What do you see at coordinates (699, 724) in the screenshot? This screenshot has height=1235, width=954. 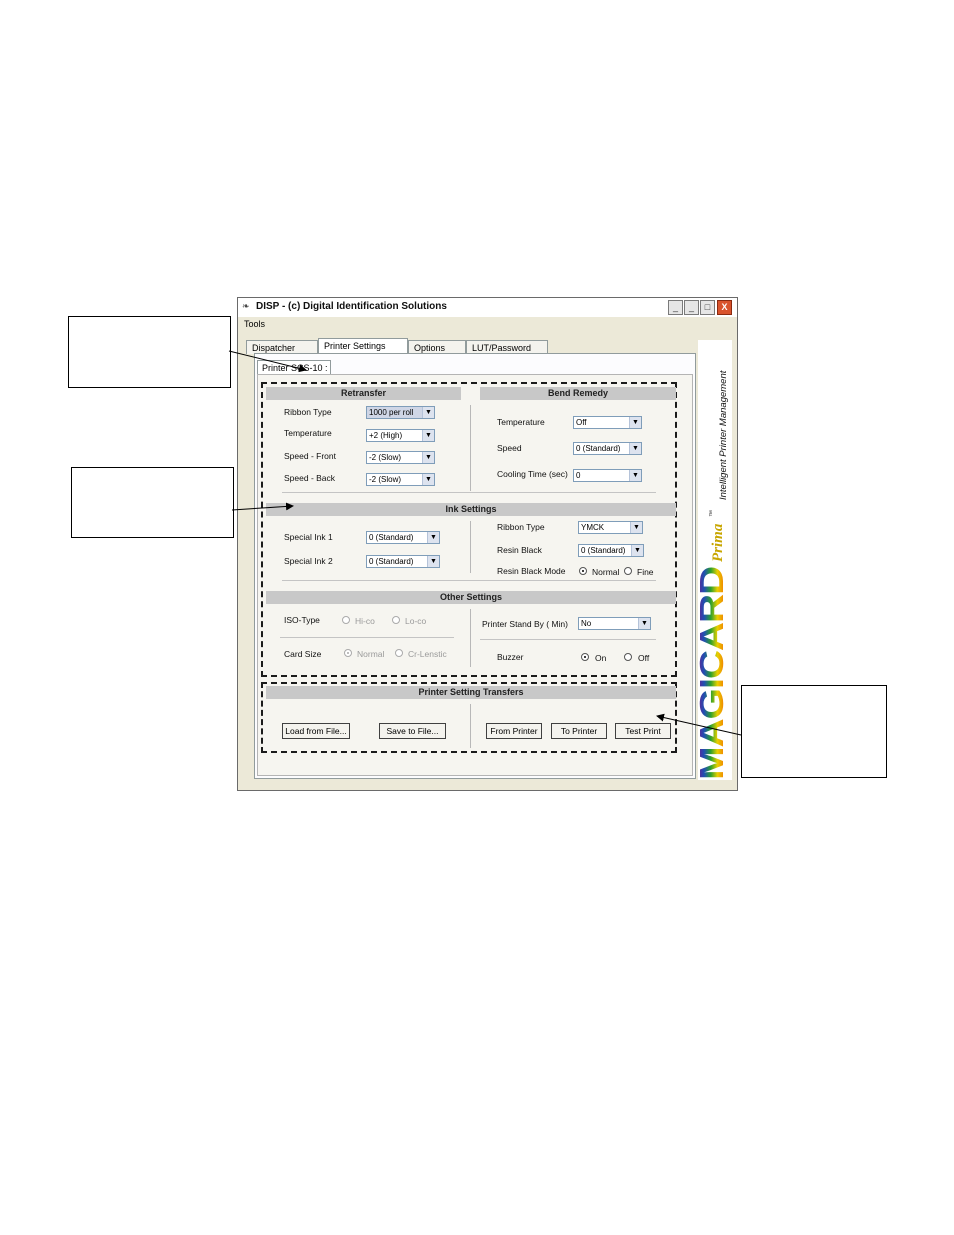 I see `arrow-to-transfers` at bounding box center [699, 724].